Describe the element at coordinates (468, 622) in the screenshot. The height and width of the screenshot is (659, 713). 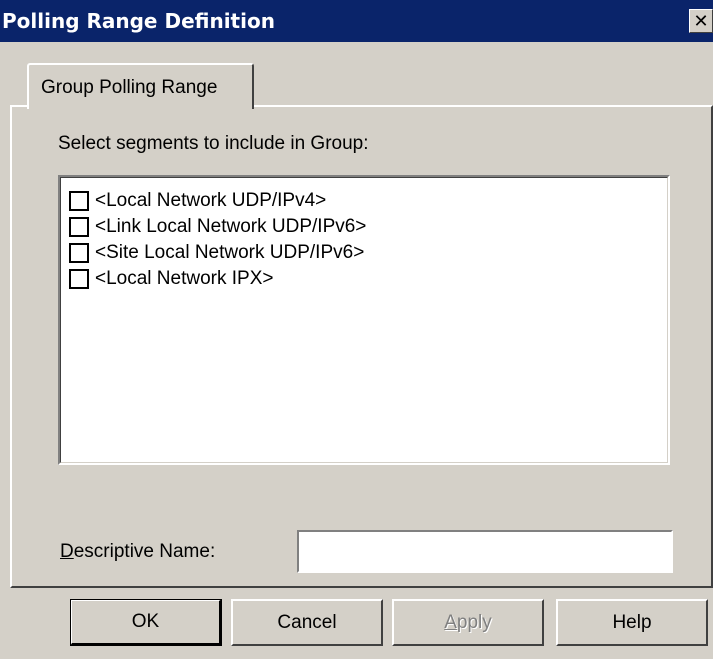
I see `apply-button: Apply` at that location.